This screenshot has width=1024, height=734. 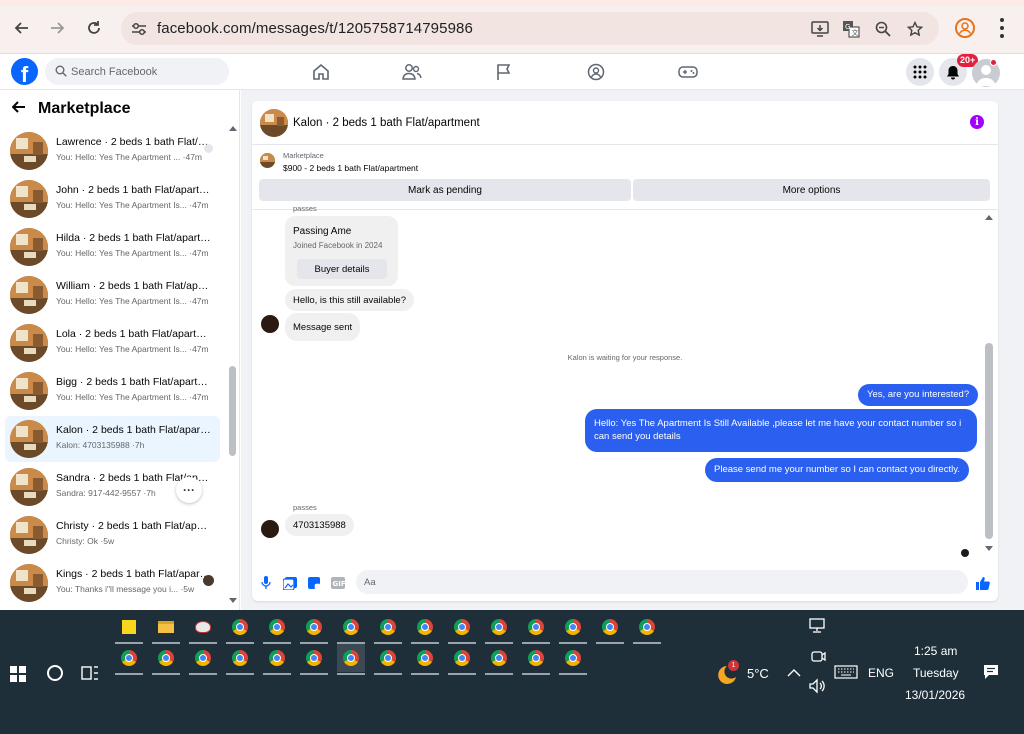 I want to click on pages-flag-icon, so click(x=504, y=72).